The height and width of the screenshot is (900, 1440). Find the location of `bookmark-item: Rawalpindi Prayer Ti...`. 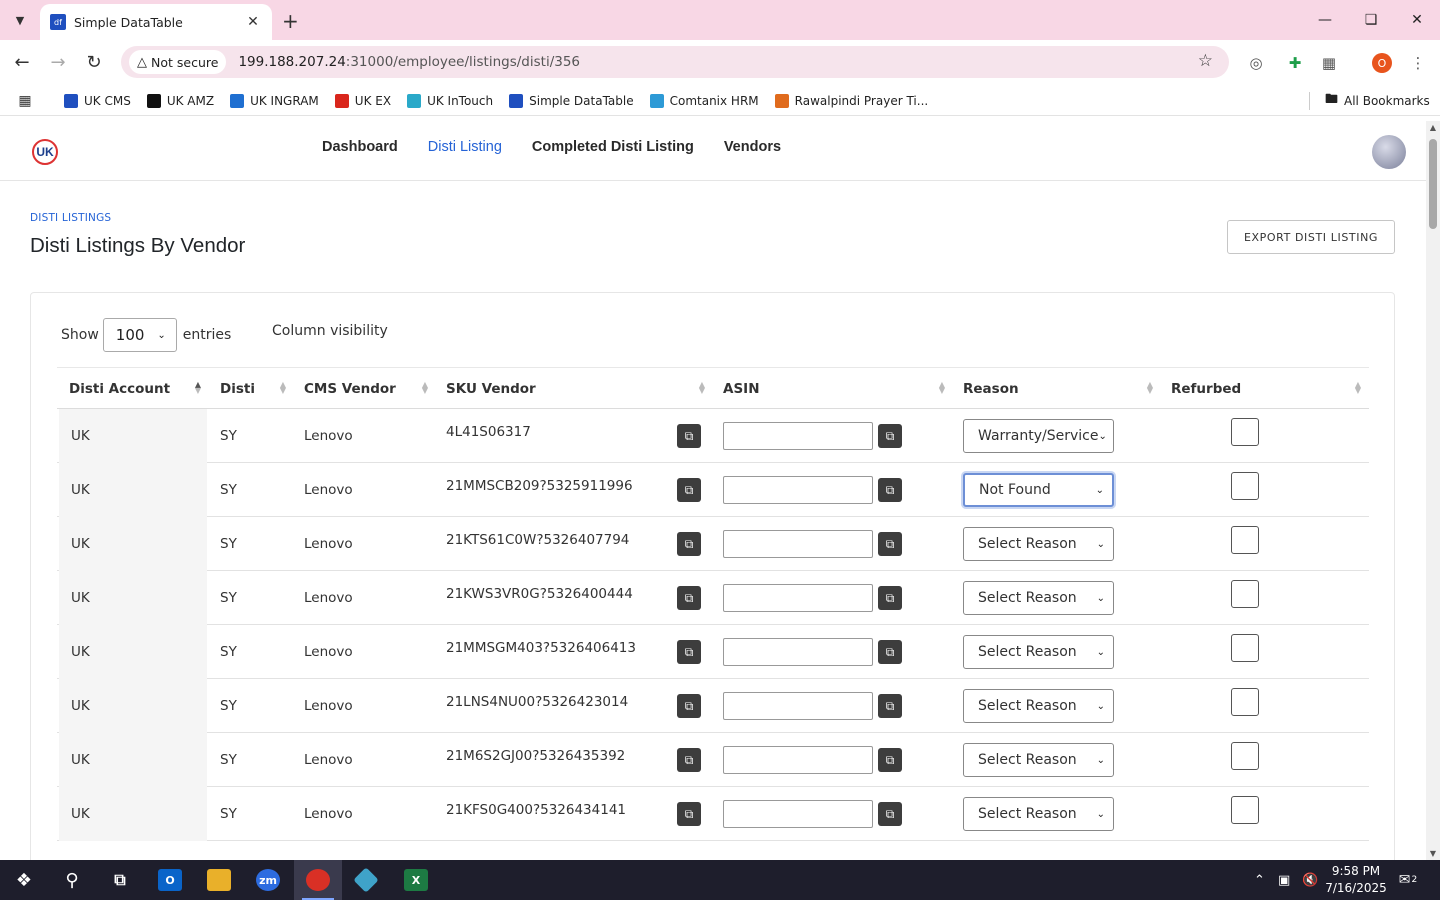

bookmark-item: Rawalpindi Prayer Ti... is located at coordinates (851, 100).